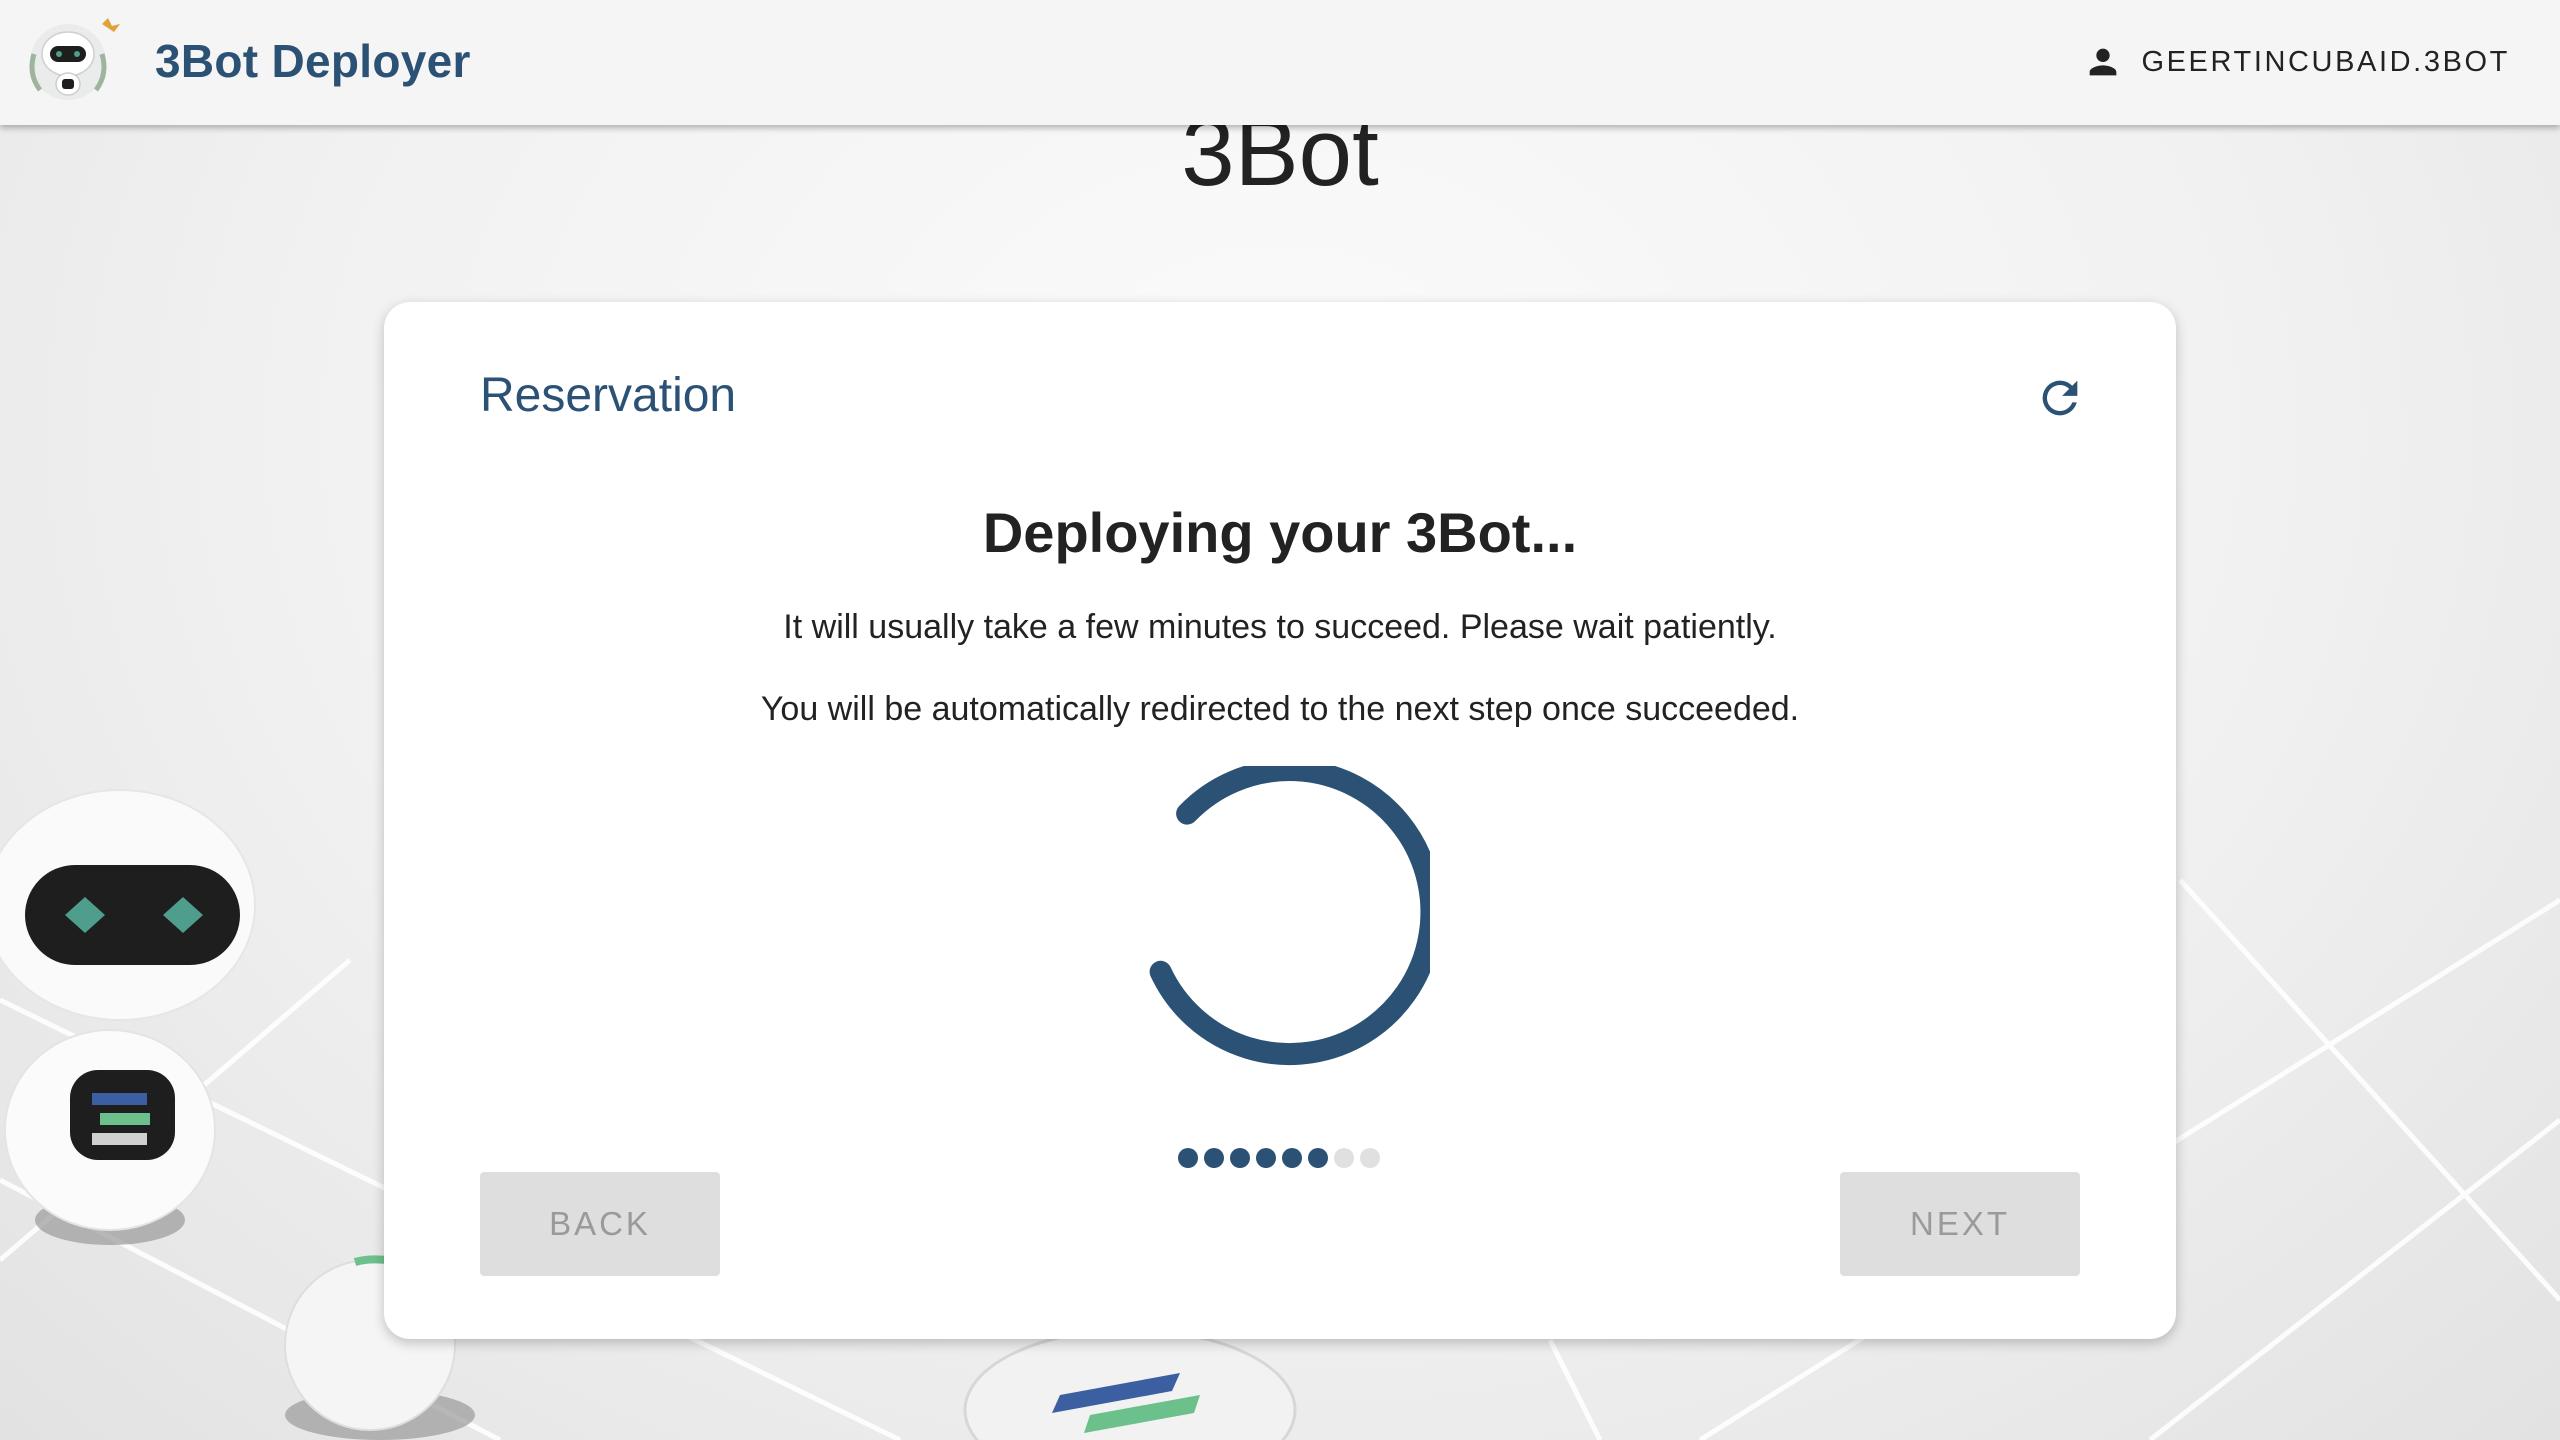 The width and height of the screenshot is (2560, 1440). Describe the element at coordinates (128, 905) in the screenshot. I see `robot-head-decoration-icon` at that location.